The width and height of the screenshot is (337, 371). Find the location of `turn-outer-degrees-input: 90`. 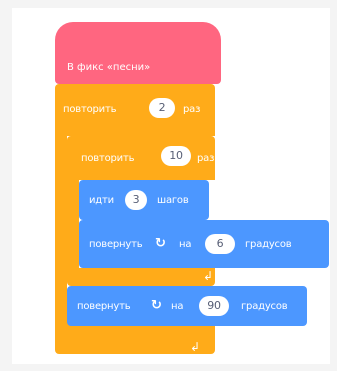

turn-outer-degrees-input: 90 is located at coordinates (214, 306).